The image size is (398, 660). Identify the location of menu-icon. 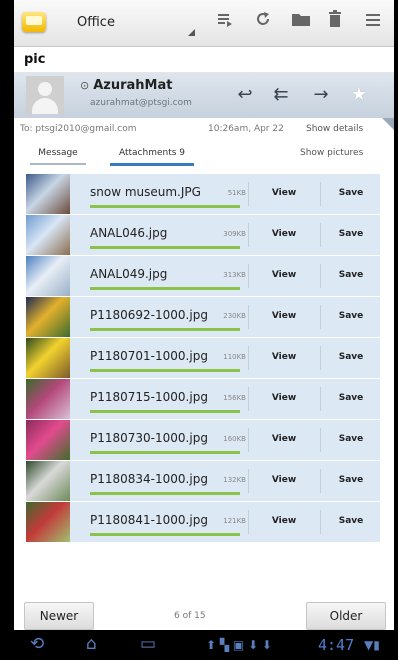
(373, 23).